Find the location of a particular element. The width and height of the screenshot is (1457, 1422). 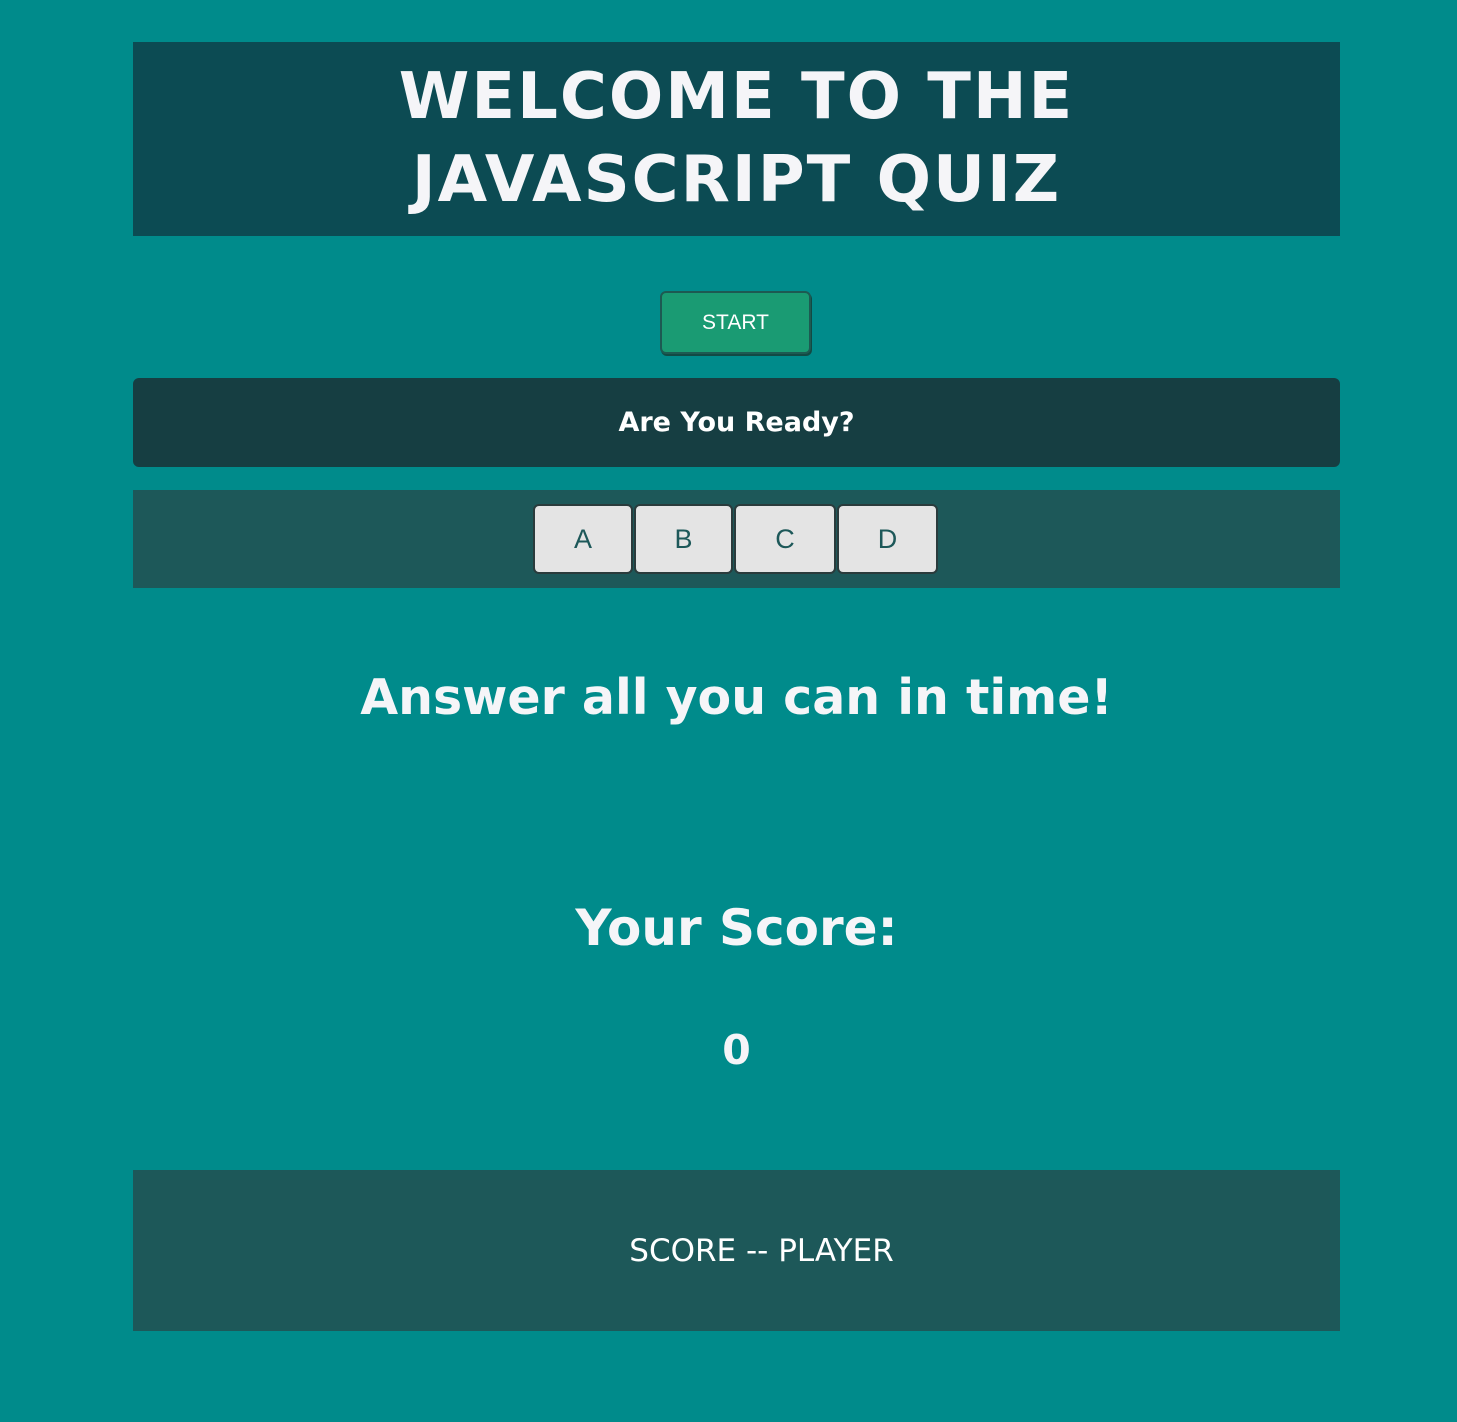

question-text: Are You Ready? is located at coordinates (736, 422).